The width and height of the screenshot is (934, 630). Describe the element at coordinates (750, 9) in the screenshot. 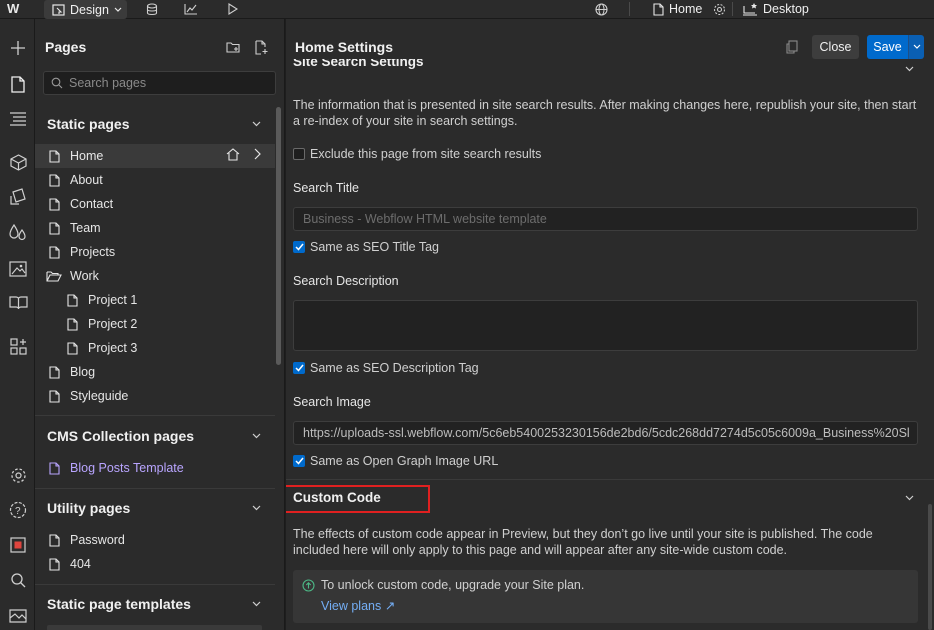

I see `desktop-icon` at that location.